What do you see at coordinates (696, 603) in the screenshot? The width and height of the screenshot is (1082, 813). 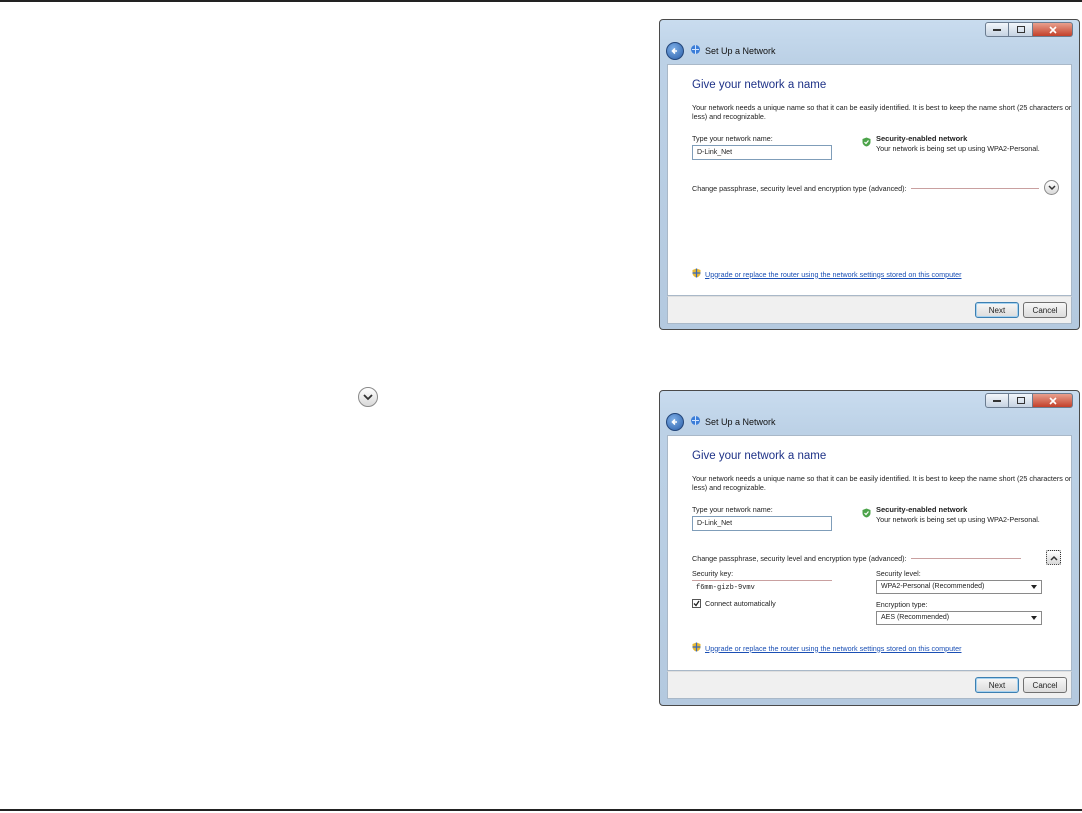 I see `connect-automatically-checkbox` at bounding box center [696, 603].